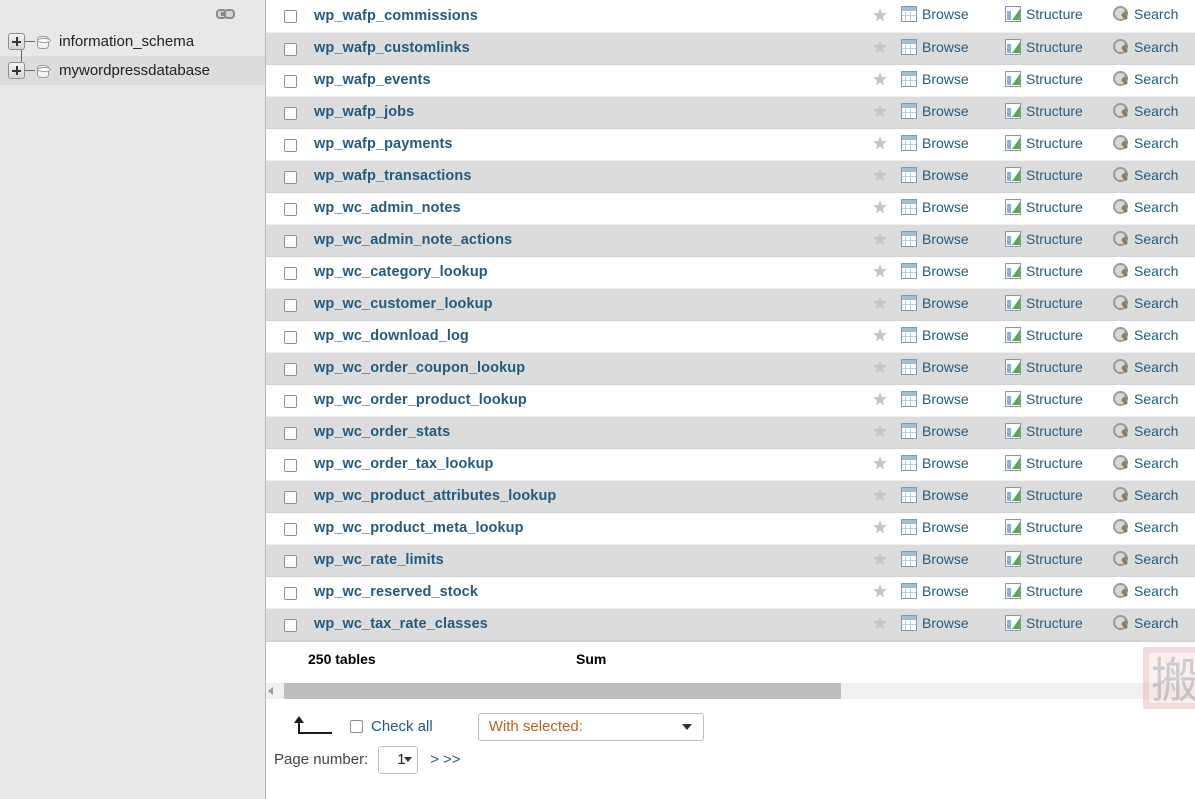  Describe the element at coordinates (391, 336) in the screenshot. I see `table-name-link: wp_wc_download_log` at that location.